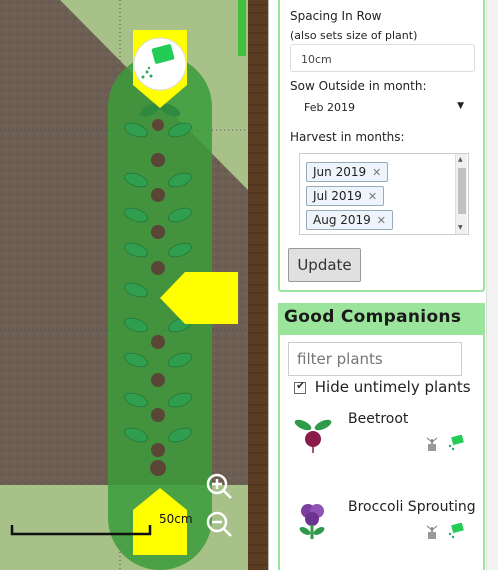 Image resolution: width=498 pixels, height=570 pixels. I want to click on companion-plant-name: Broccoli Sprouting, so click(412, 507).